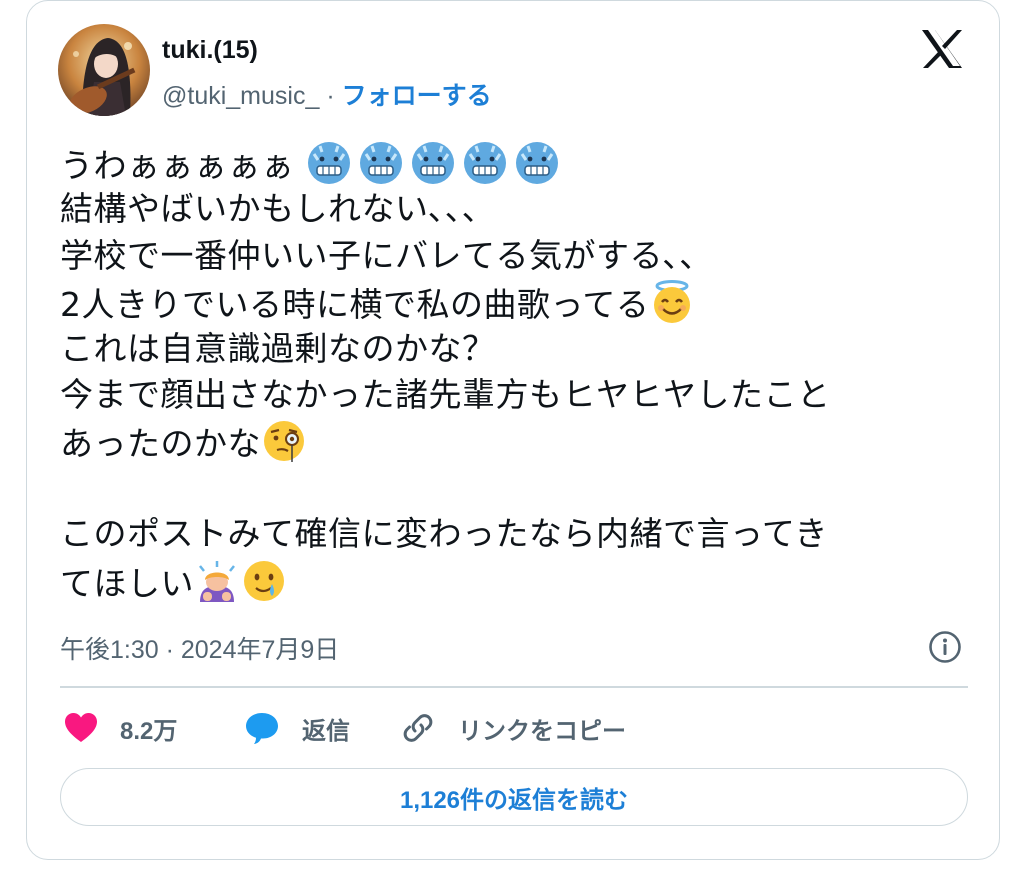 The width and height of the screenshot is (1024, 874). What do you see at coordinates (278, 348) in the screenshot?
I see `tweet-line: これは自意識過剰なのかな？` at bounding box center [278, 348].